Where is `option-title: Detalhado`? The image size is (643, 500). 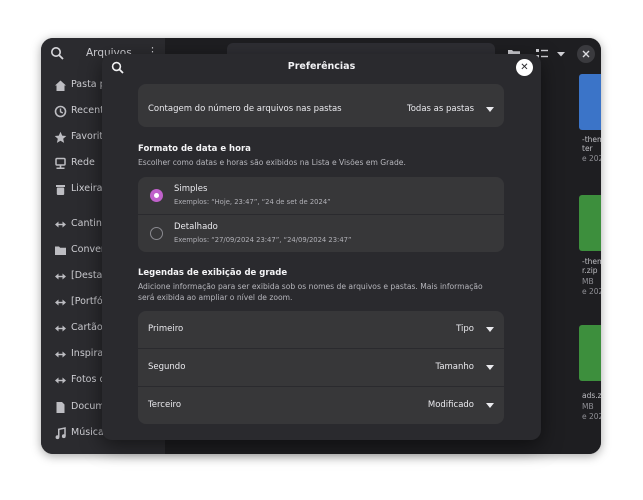 option-title: Detalhado is located at coordinates (196, 227).